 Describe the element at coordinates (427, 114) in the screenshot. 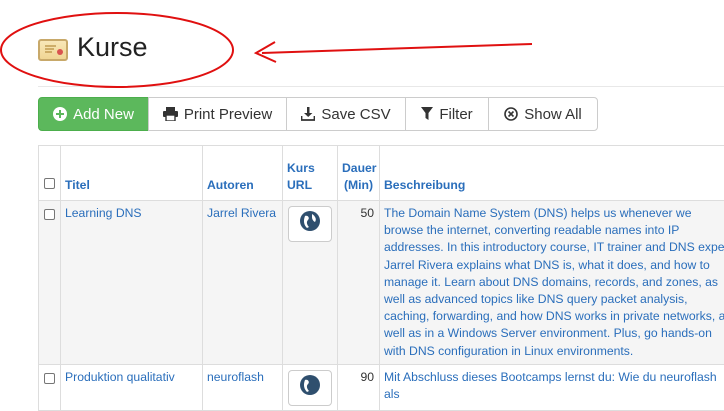

I see `filter-icon` at that location.